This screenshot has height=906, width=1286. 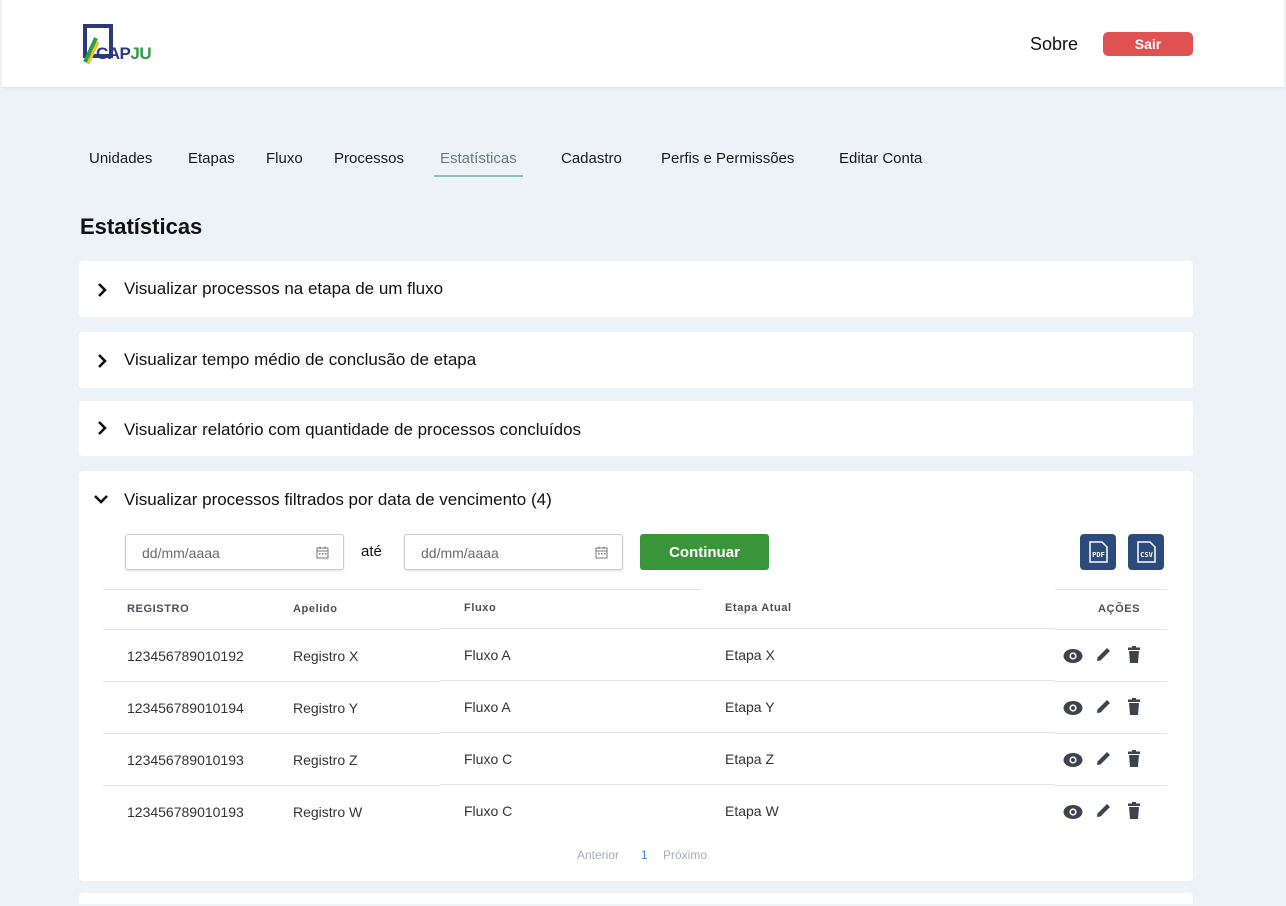 What do you see at coordinates (636, 898) in the screenshot?
I see `next-accordion-partial` at bounding box center [636, 898].